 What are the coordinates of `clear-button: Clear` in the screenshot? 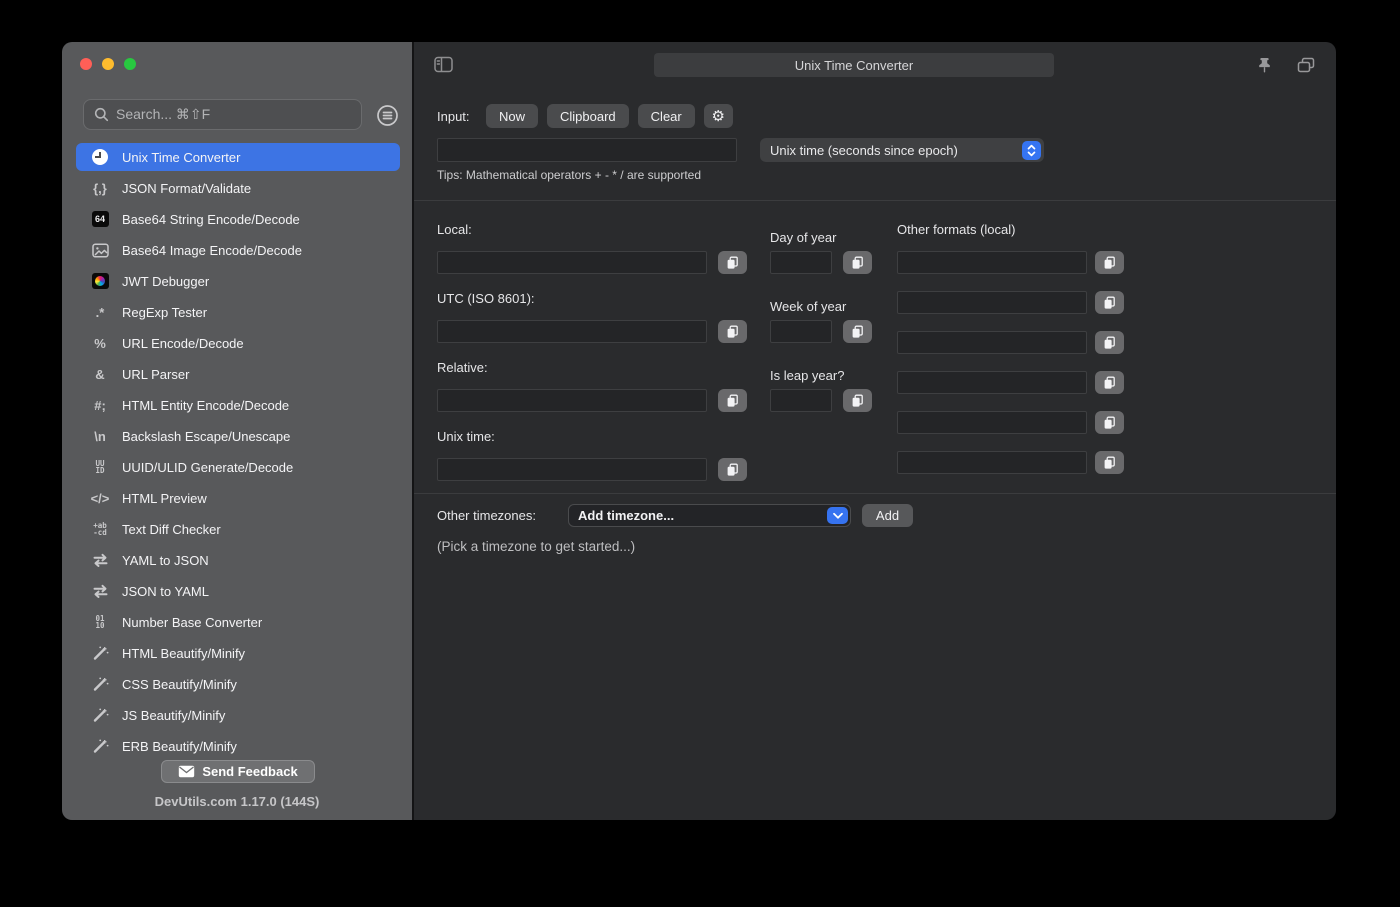 It's located at (666, 116).